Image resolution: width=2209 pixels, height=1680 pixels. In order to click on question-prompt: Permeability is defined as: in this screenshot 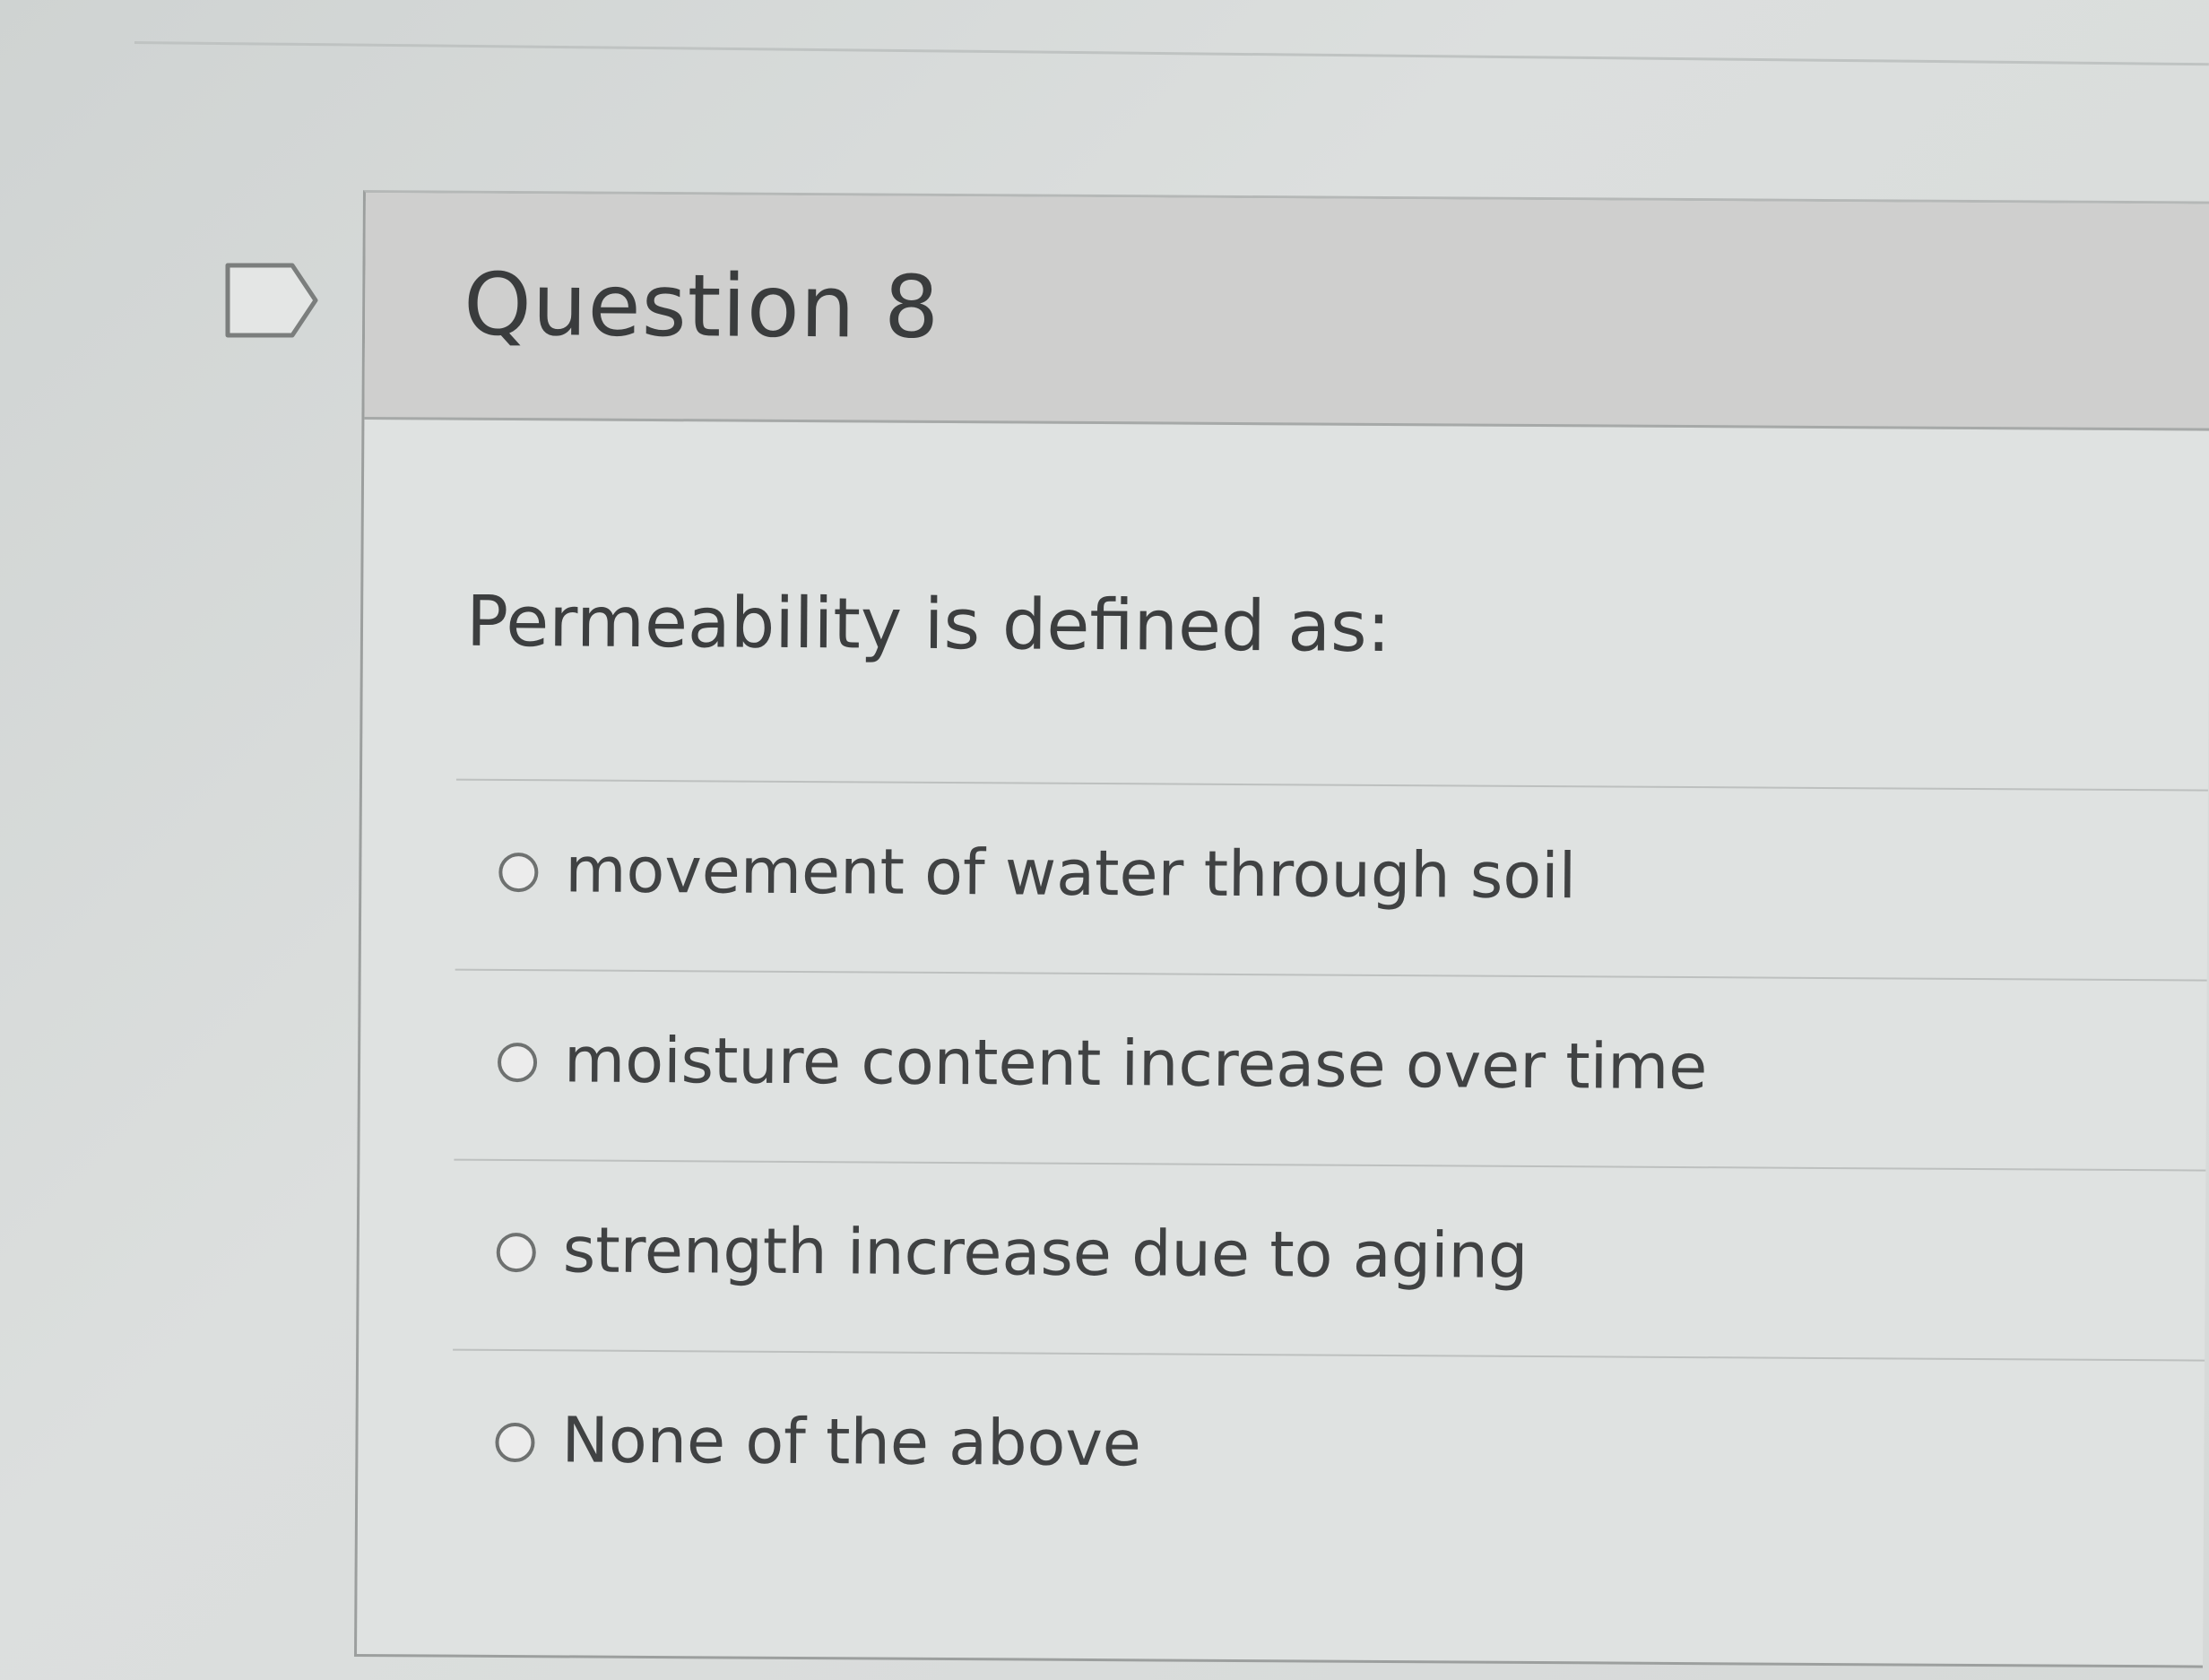, I will do `click(928, 625)`.